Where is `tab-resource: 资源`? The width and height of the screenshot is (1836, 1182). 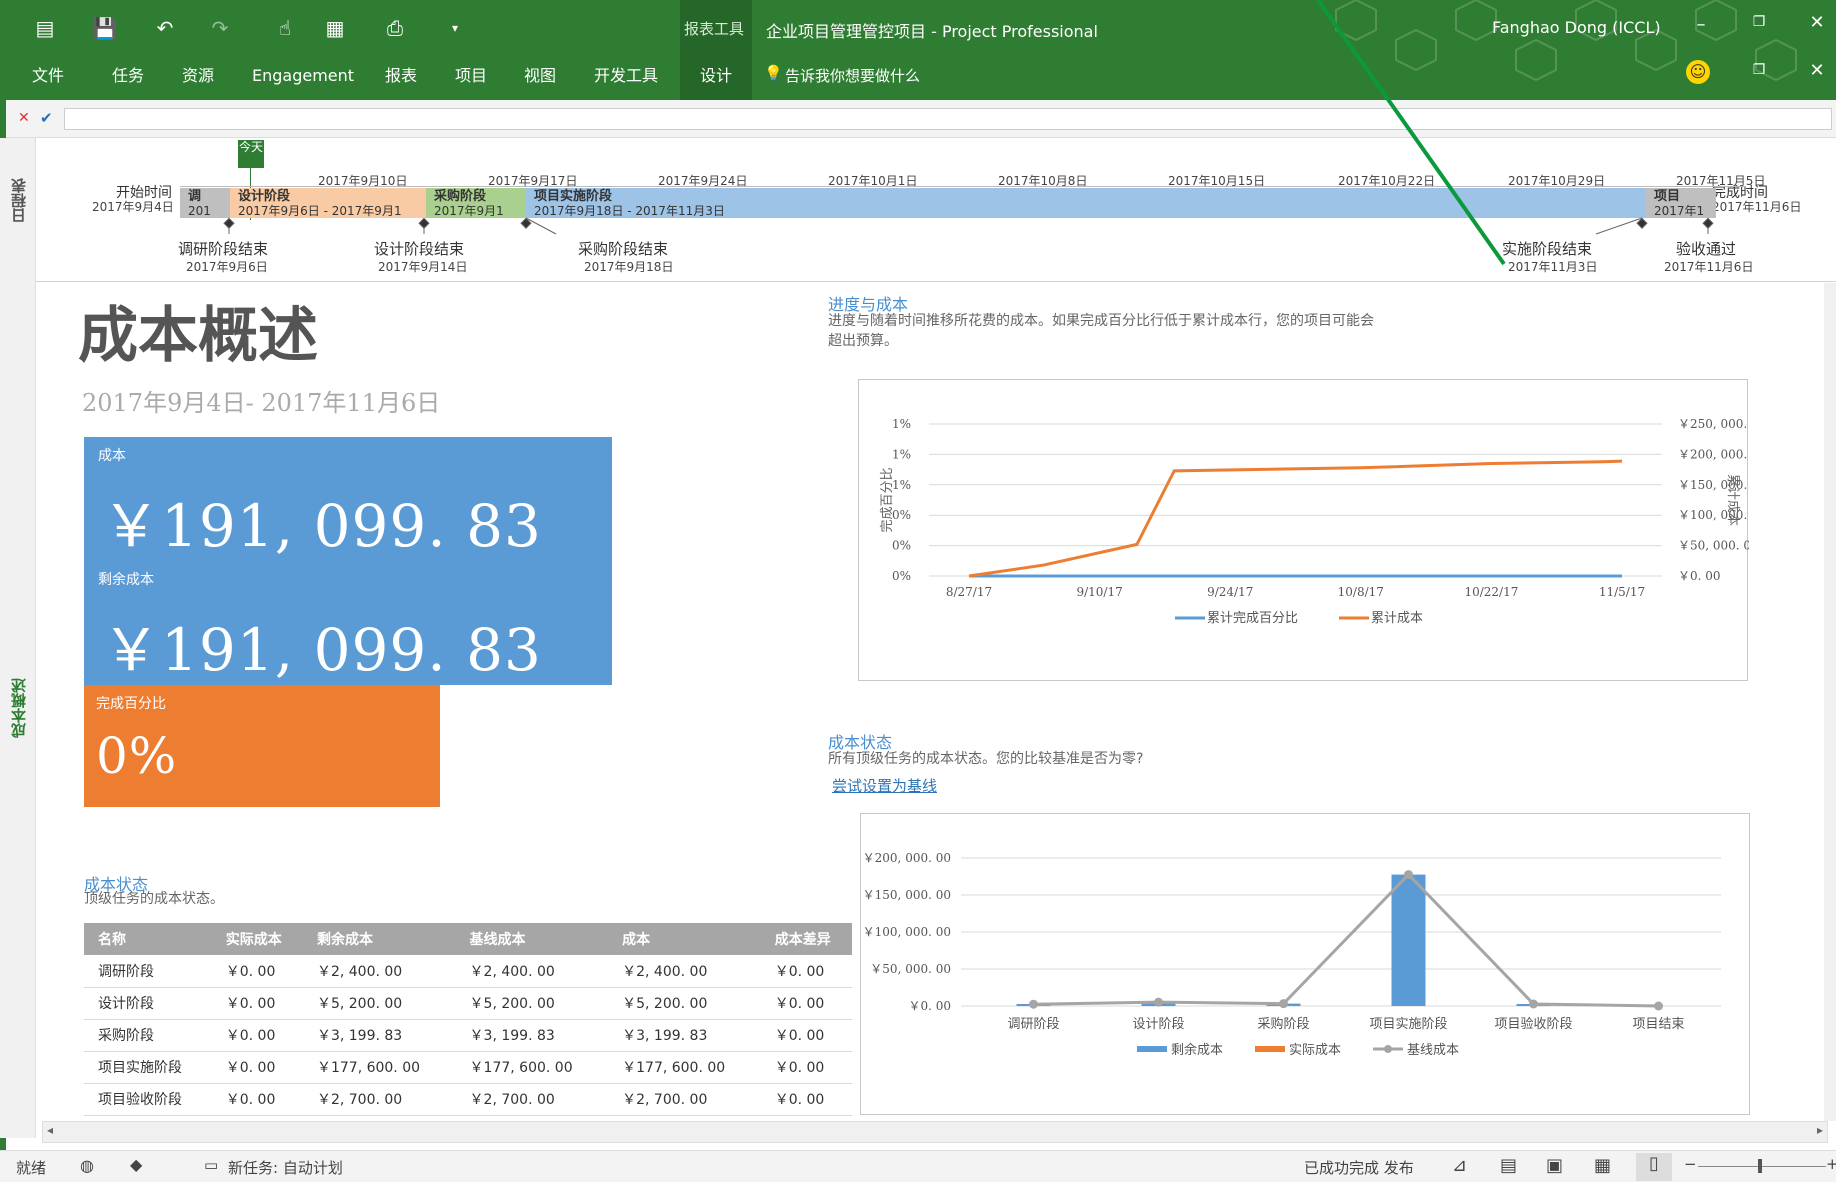
tab-resource: 资源 is located at coordinates (198, 76).